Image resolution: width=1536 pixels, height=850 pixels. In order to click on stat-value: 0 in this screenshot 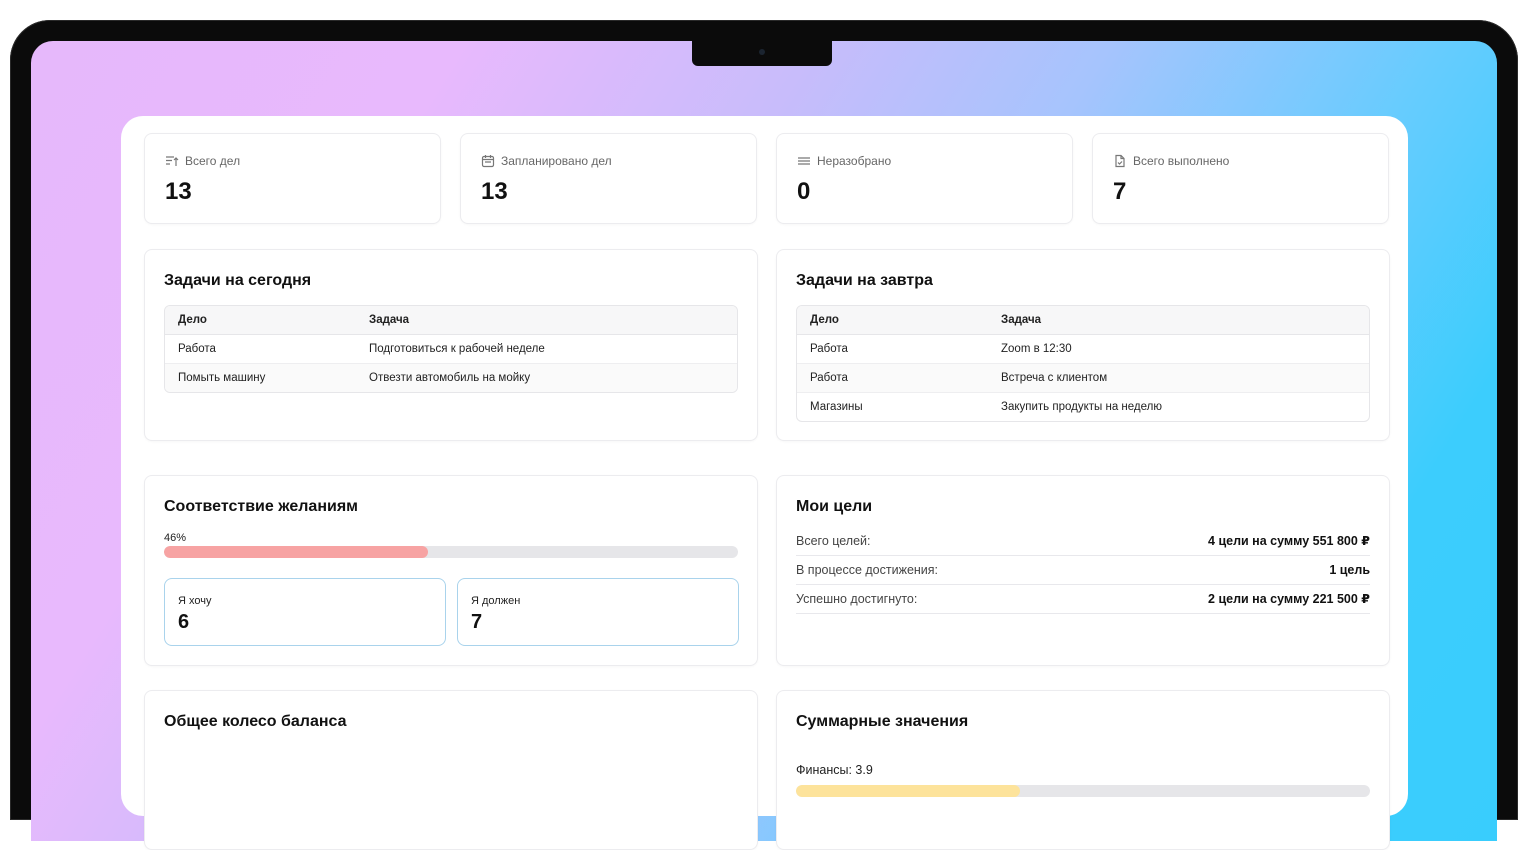, I will do `click(804, 191)`.